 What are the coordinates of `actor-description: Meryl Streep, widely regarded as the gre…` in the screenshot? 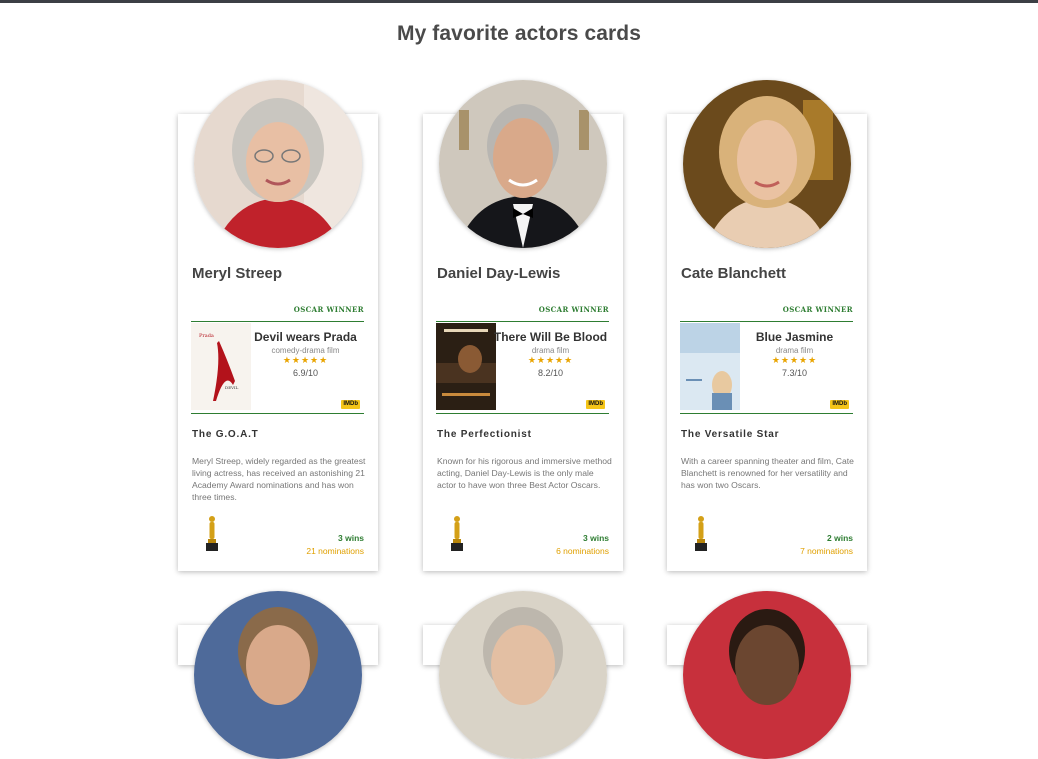 It's located at (279, 479).